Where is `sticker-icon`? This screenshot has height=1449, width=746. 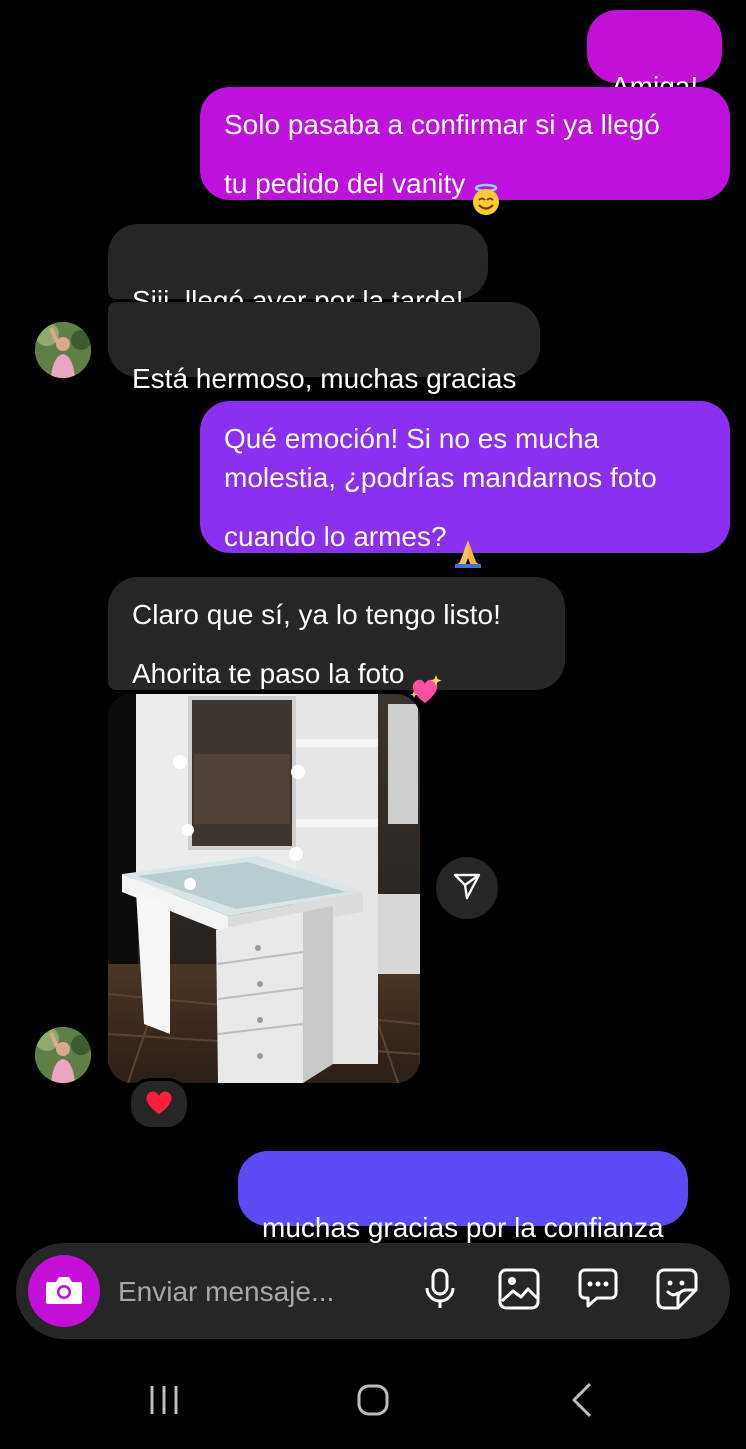
sticker-icon is located at coordinates (677, 1291).